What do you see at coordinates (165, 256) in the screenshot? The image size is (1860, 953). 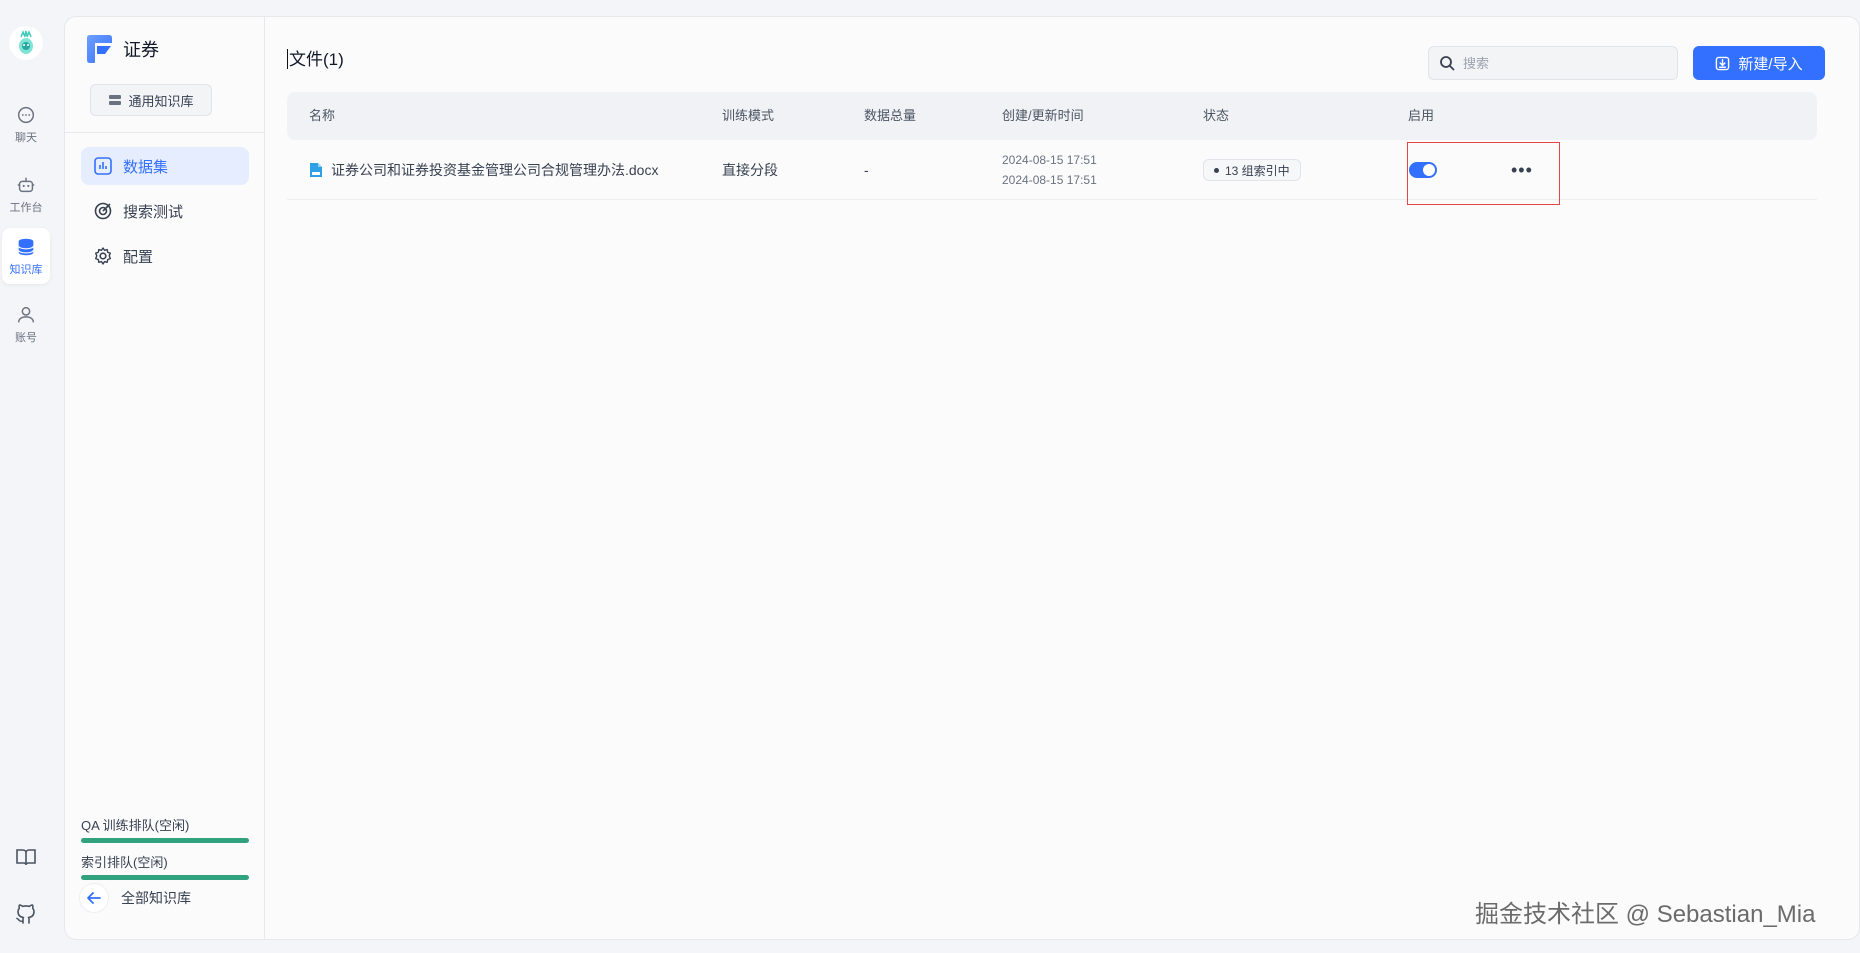 I see `kb-nav-config: 配置` at bounding box center [165, 256].